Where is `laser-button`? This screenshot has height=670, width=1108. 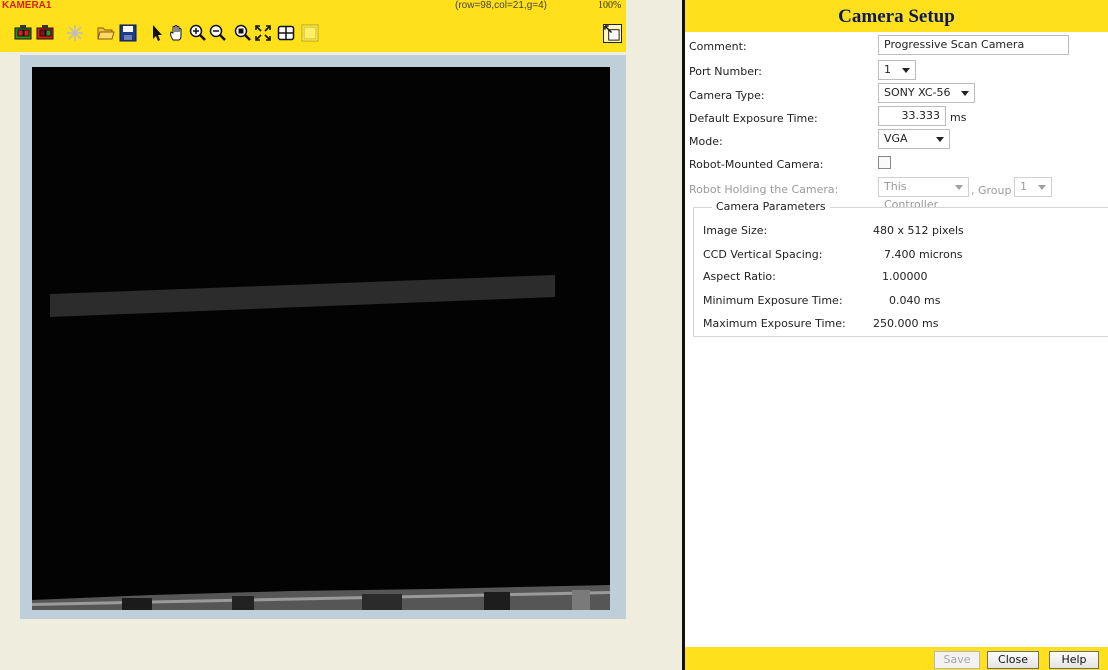
laser-button is located at coordinates (75, 33).